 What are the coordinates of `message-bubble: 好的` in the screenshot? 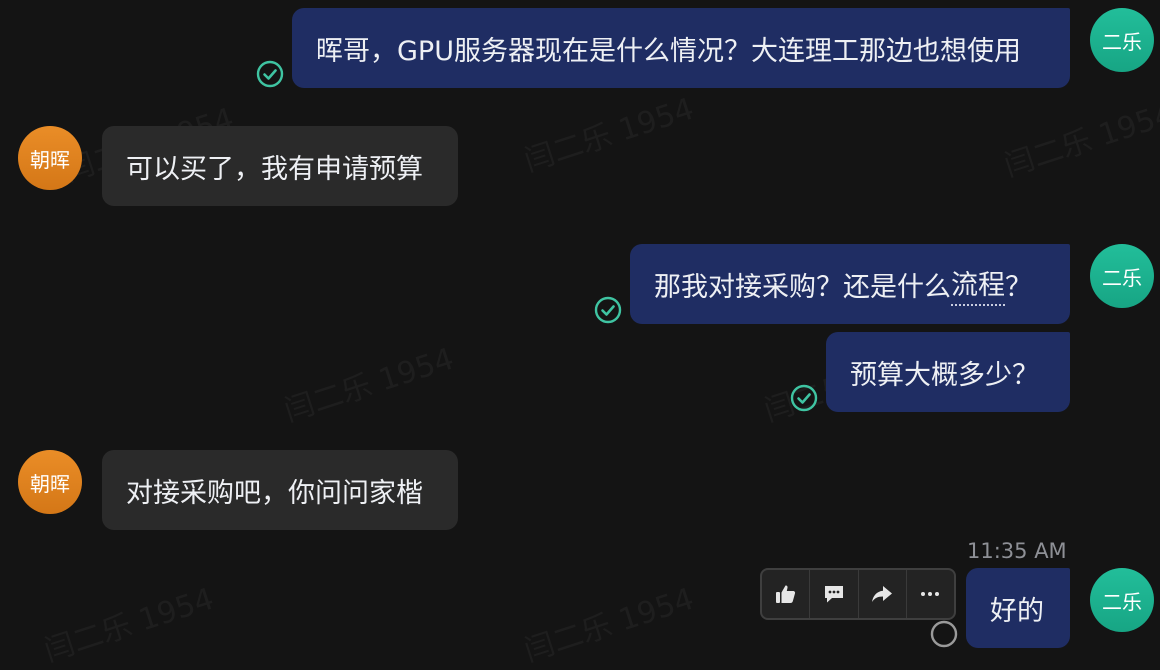 It's located at (1018, 608).